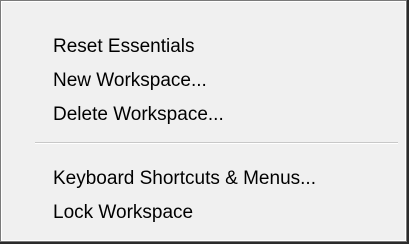  What do you see at coordinates (216, 143) in the screenshot?
I see `menu-separator` at bounding box center [216, 143].